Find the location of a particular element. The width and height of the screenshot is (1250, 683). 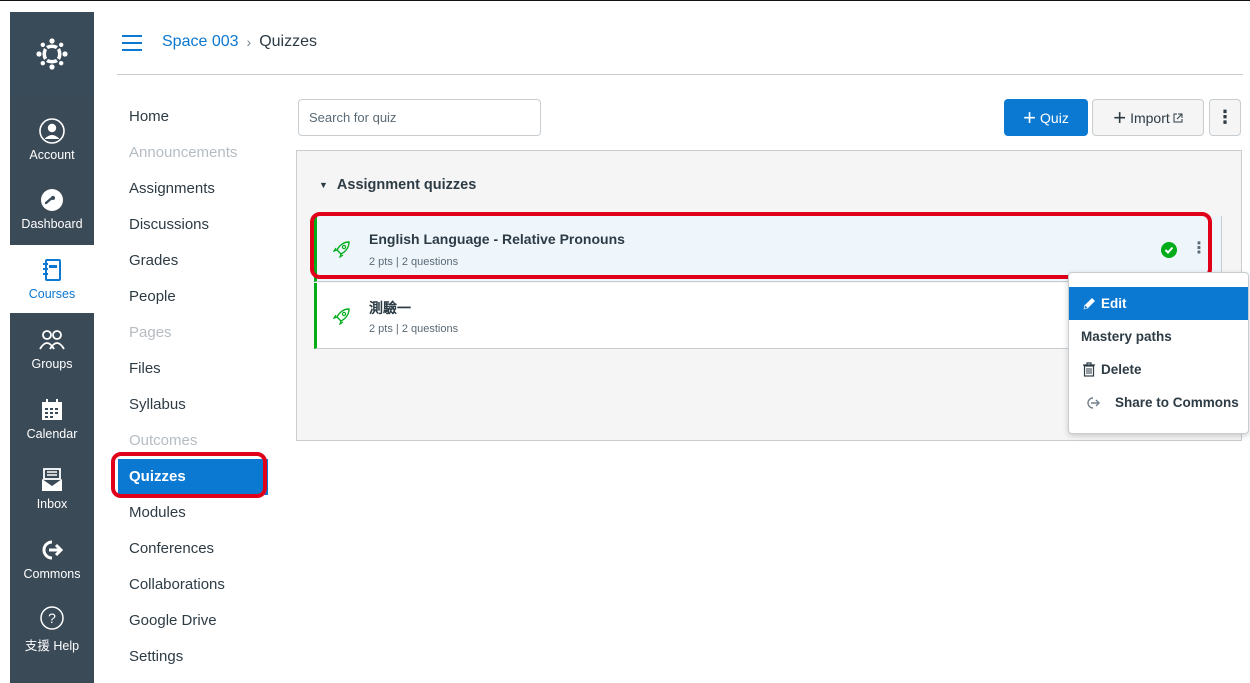

global-nav-inbox: Inbox is located at coordinates (52, 489).